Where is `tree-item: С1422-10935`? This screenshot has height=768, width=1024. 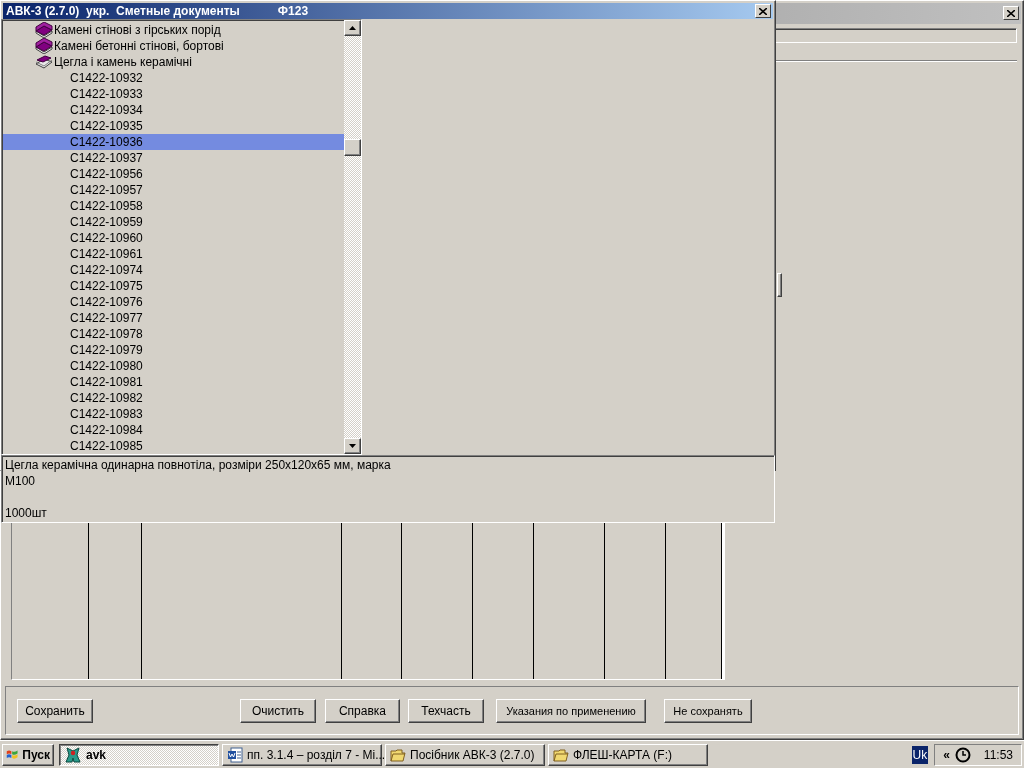
tree-item: С1422-10935 is located at coordinates (173, 126).